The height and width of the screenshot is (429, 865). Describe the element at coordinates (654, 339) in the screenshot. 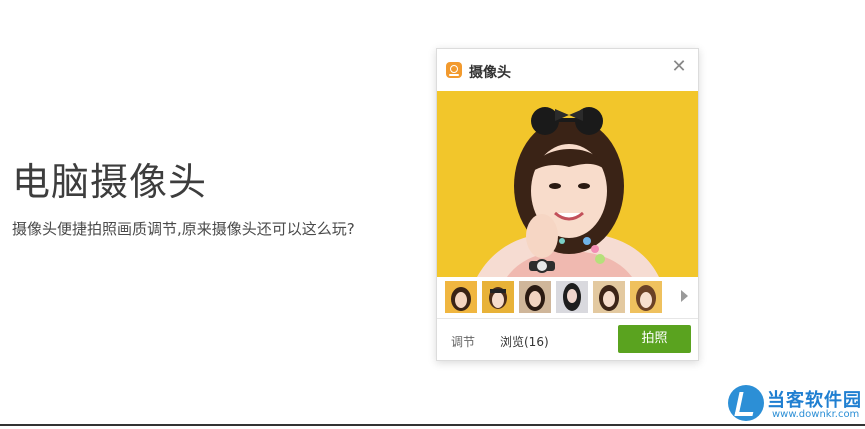

I see `take-photo-button: 拍照` at that location.